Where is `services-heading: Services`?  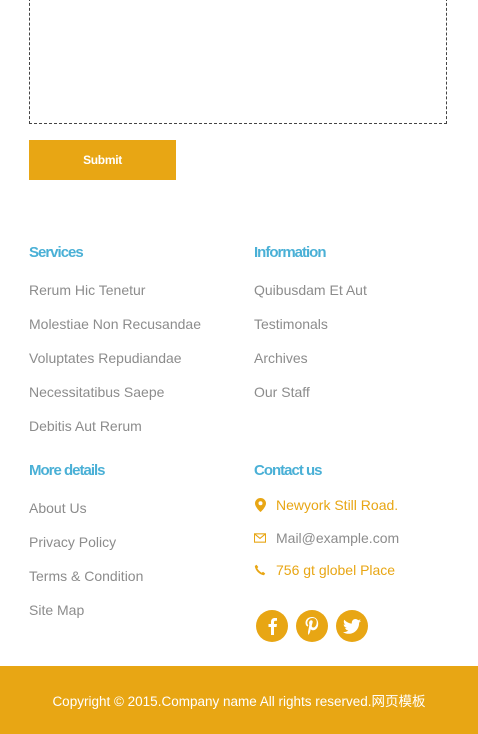 services-heading: Services is located at coordinates (56, 252).